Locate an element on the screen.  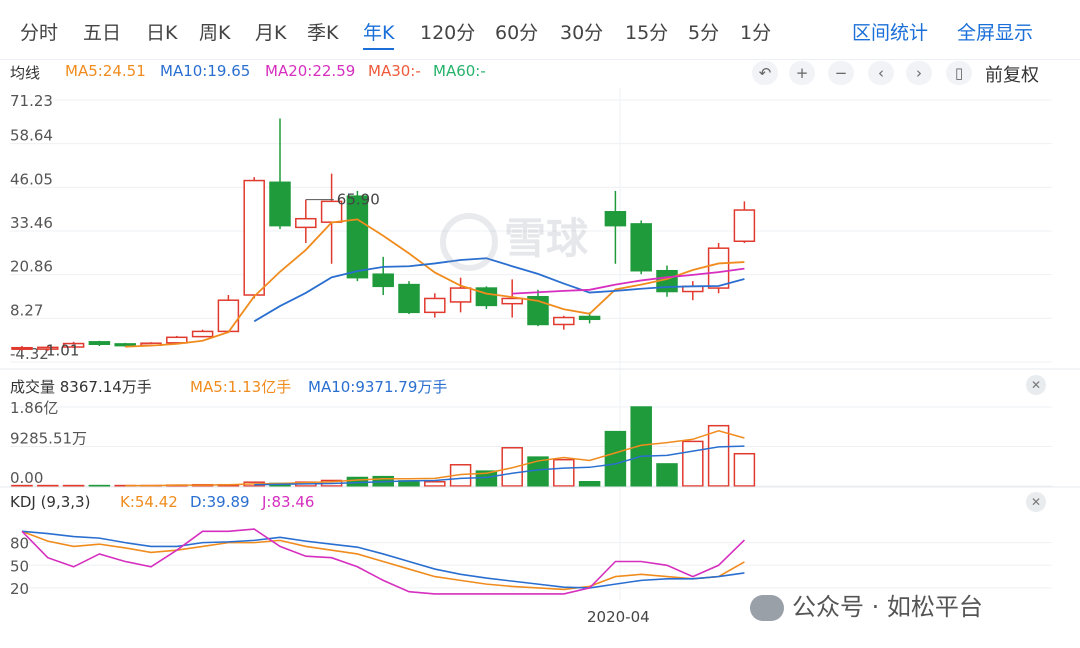
1-tick-label: 1.86亿 is located at coordinates (34, 408).